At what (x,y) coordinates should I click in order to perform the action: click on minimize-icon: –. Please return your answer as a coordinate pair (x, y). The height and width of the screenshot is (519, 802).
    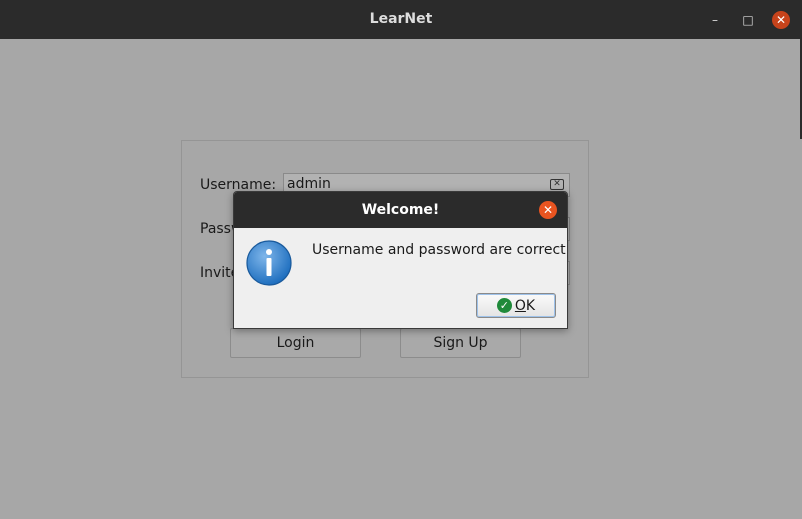
    Looking at the image, I should click on (715, 20).